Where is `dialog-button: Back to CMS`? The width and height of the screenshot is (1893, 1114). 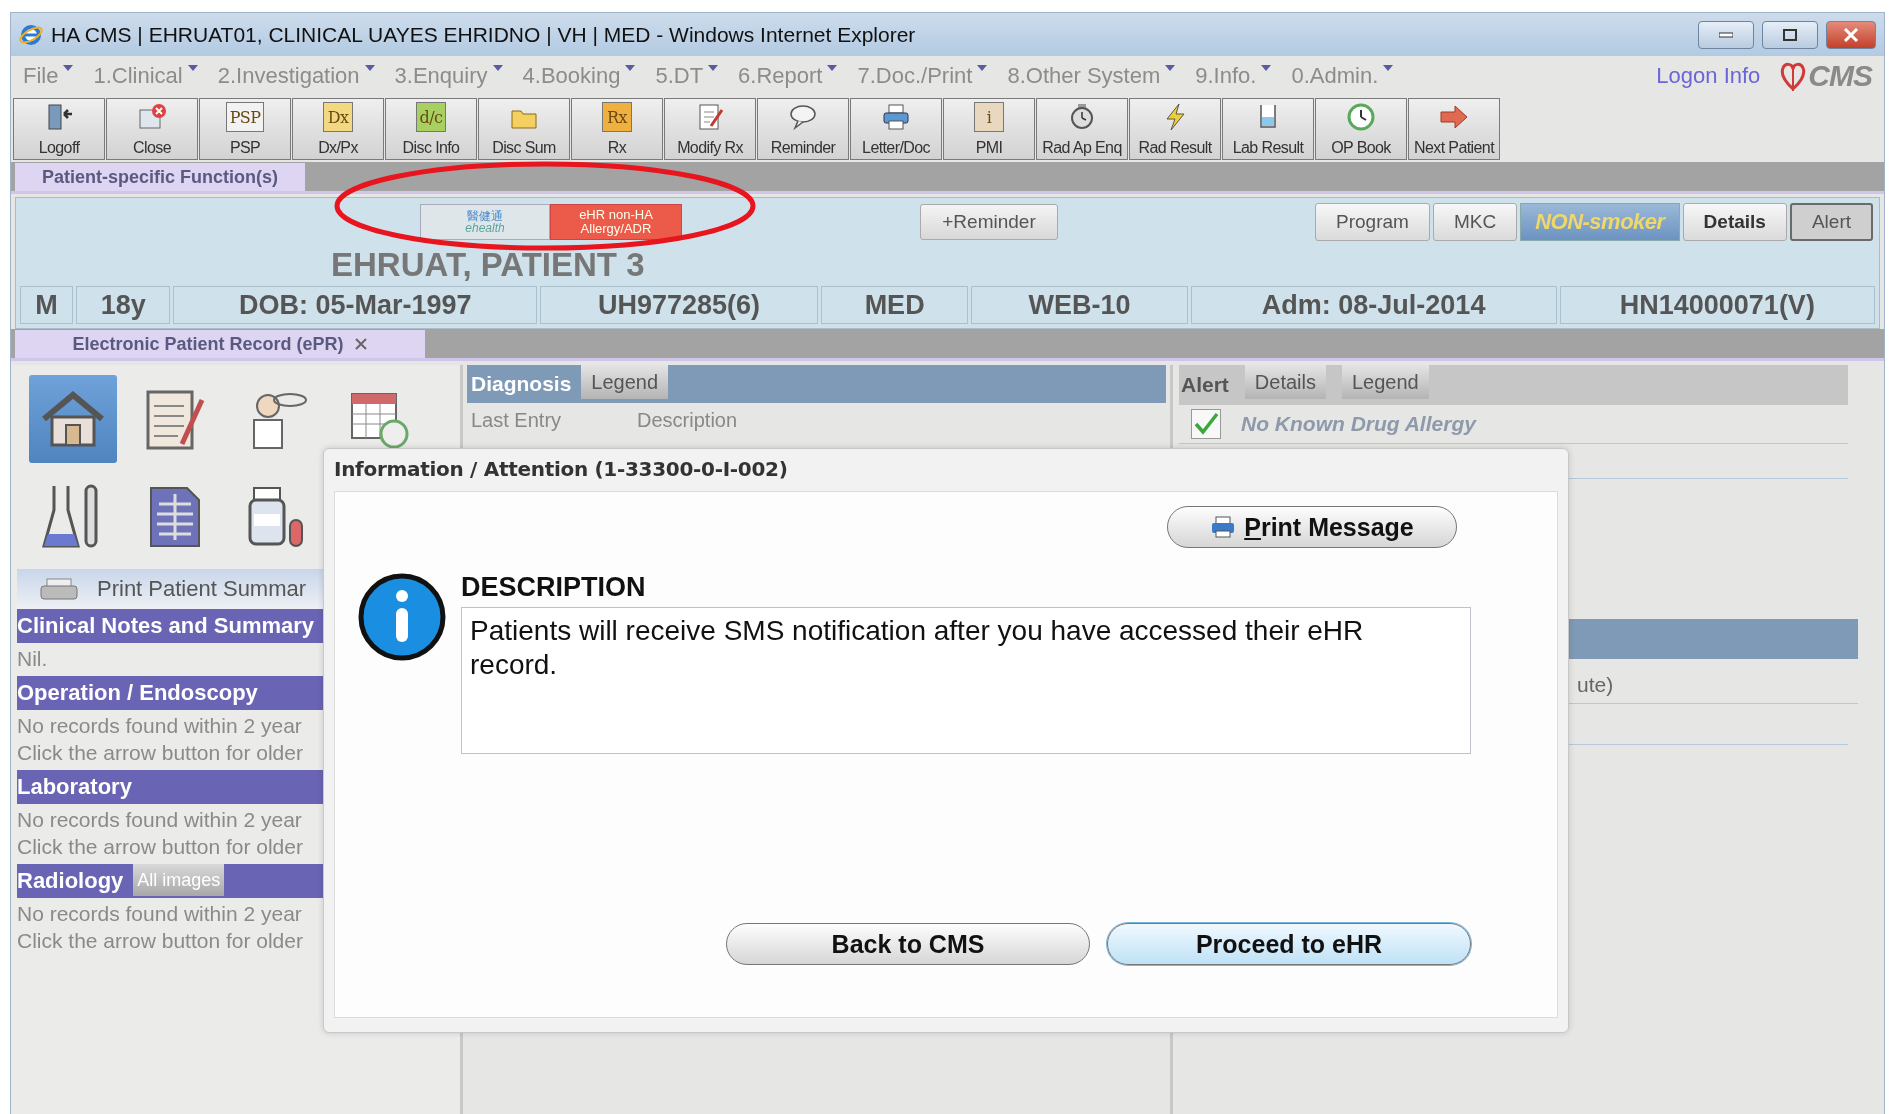
dialog-button: Back to CMS is located at coordinates (908, 944).